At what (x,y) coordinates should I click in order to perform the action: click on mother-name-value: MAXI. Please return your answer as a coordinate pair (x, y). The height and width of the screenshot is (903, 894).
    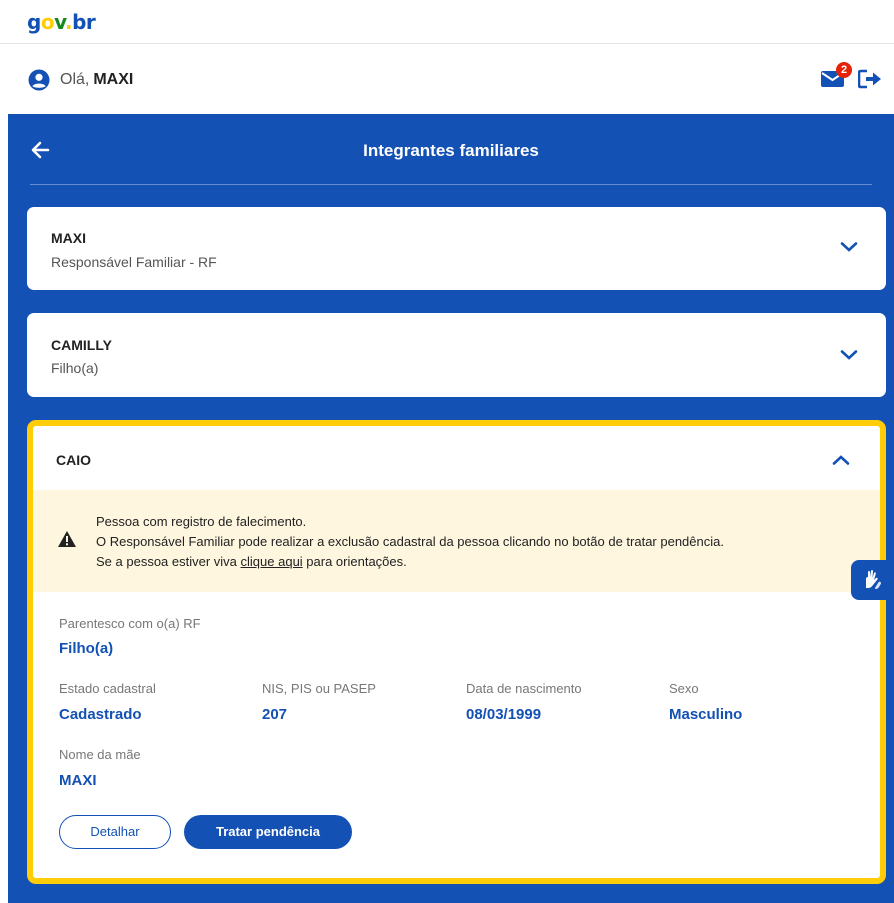
    Looking at the image, I should click on (78, 780).